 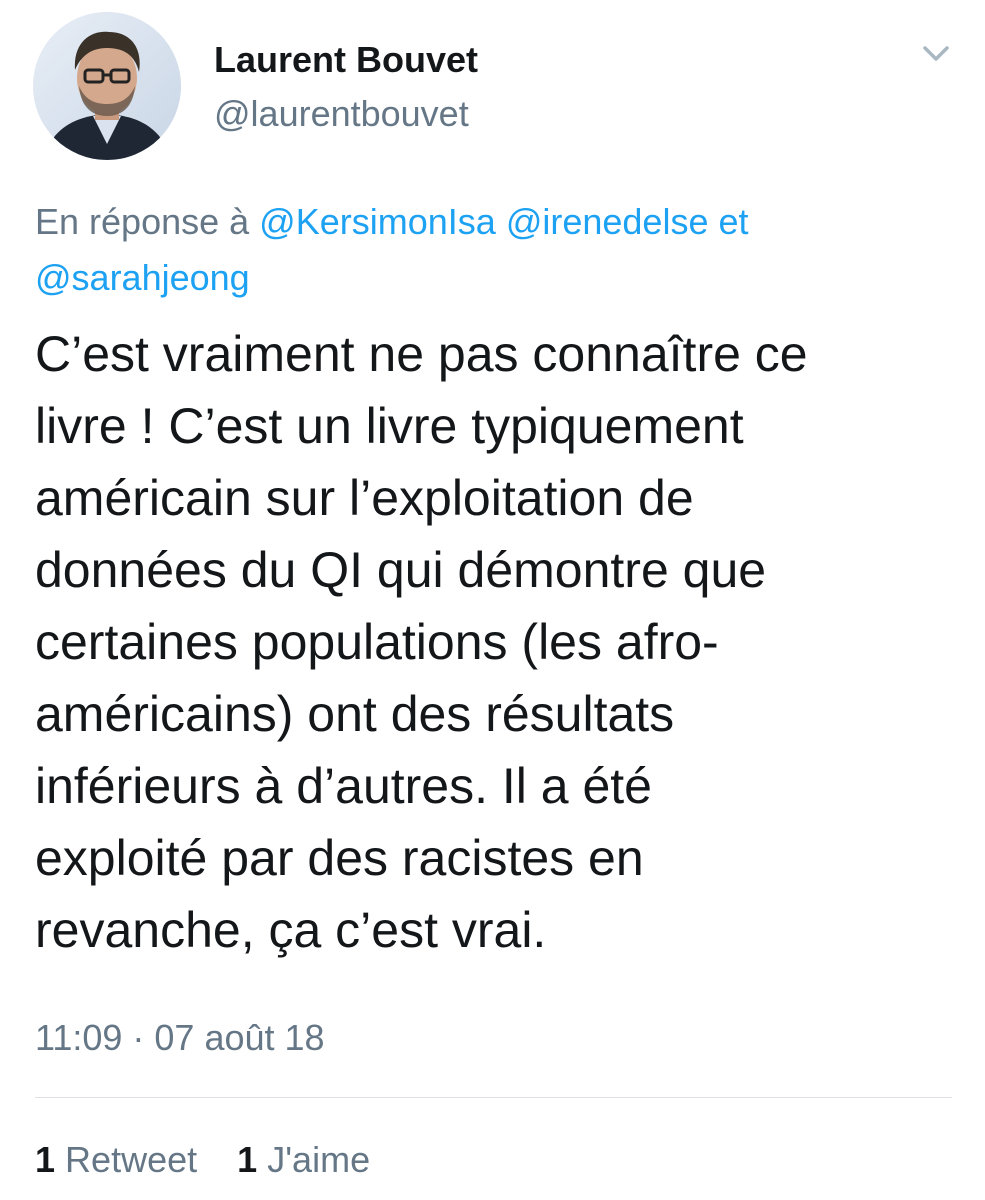 What do you see at coordinates (131, 1159) in the screenshot?
I see `retweets-label: Retweet` at bounding box center [131, 1159].